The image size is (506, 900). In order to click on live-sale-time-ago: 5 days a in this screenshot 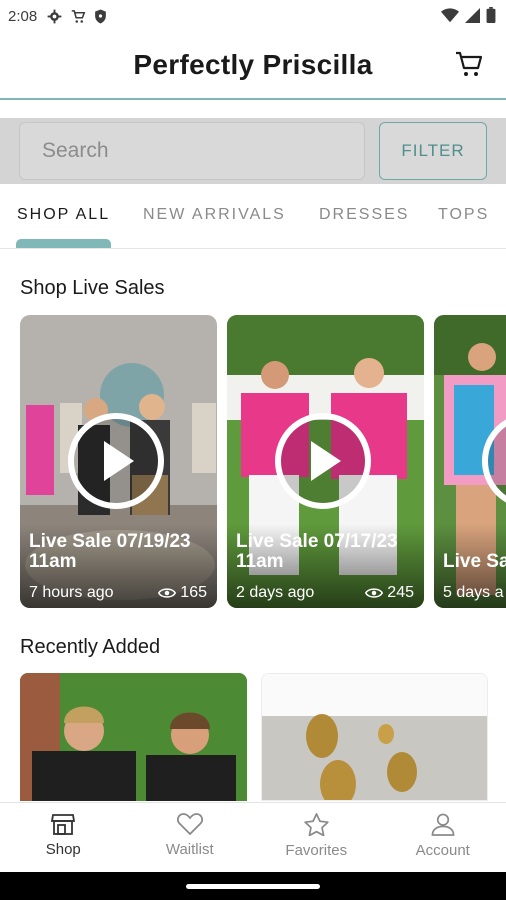, I will do `click(473, 592)`.